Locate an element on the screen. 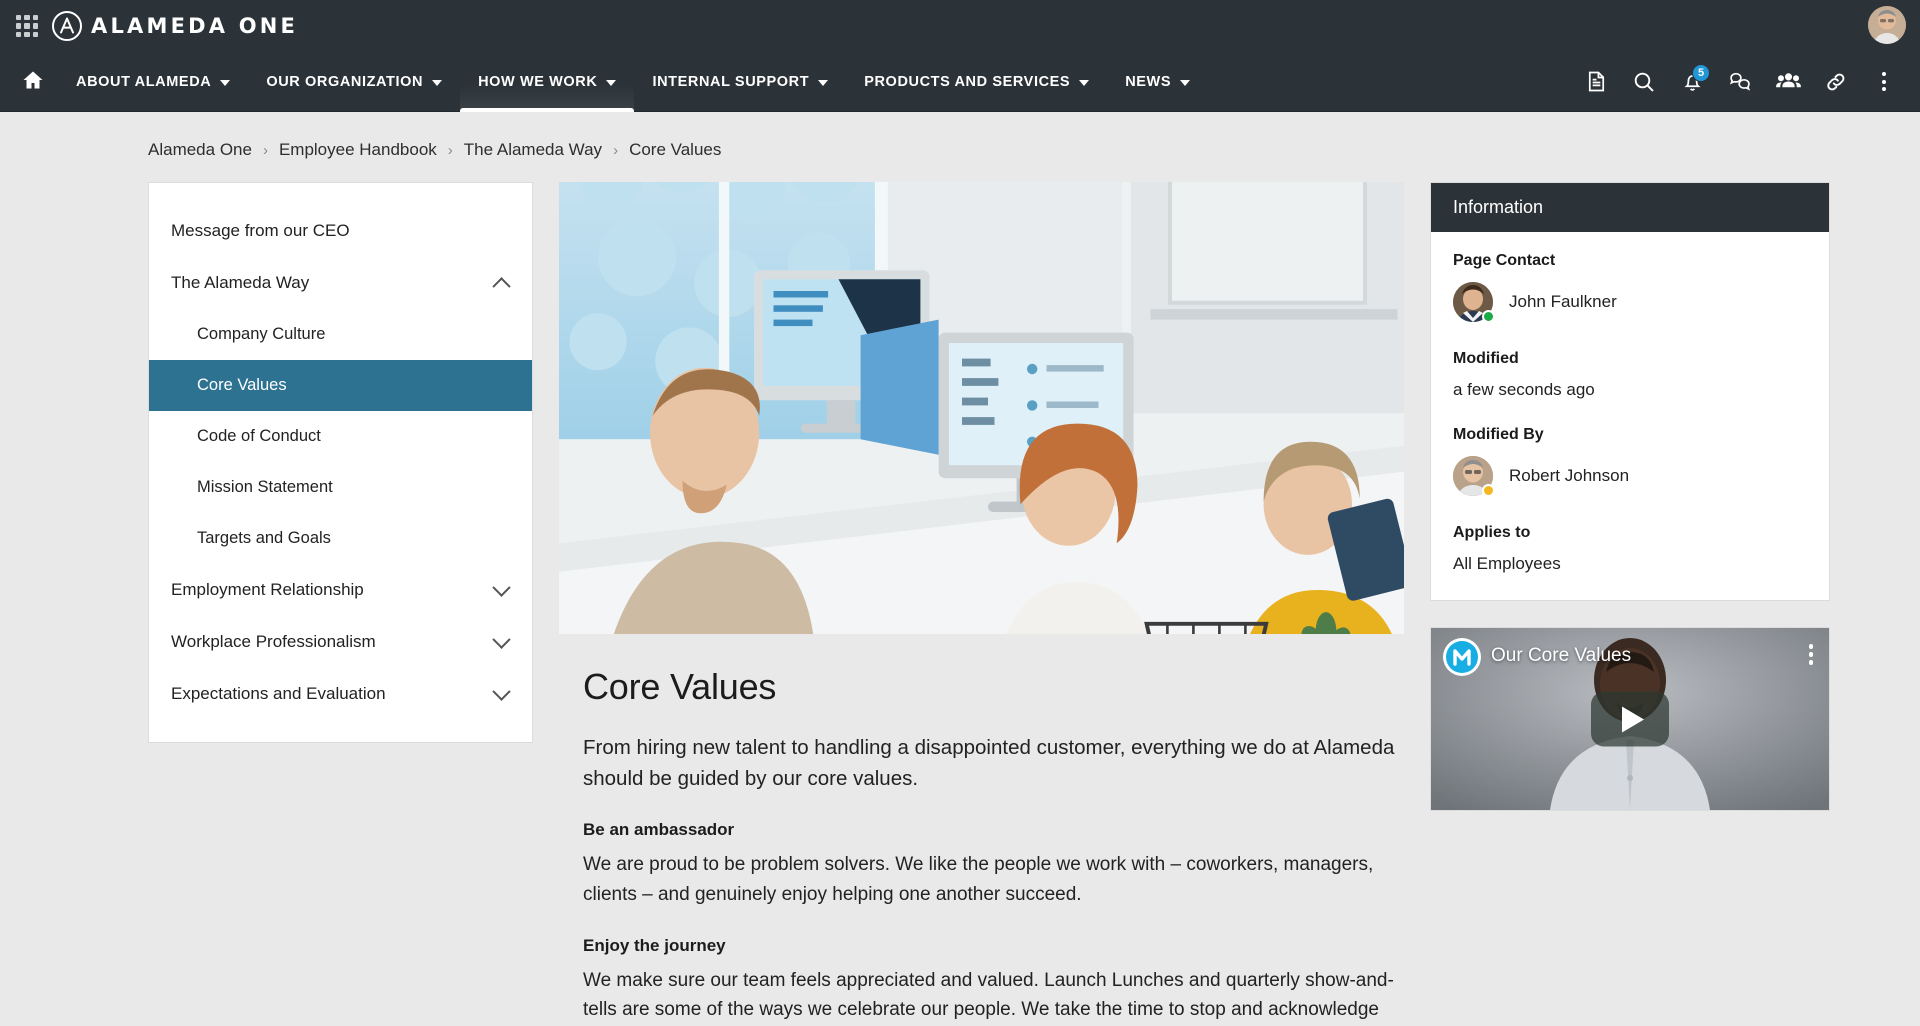  sidebar-item-company-culture: Company Culture is located at coordinates (340, 334).